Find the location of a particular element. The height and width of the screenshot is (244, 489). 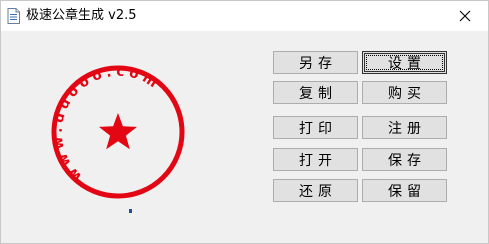

title-bar: 极速公章生成 v2.5 is located at coordinates (244, 16).